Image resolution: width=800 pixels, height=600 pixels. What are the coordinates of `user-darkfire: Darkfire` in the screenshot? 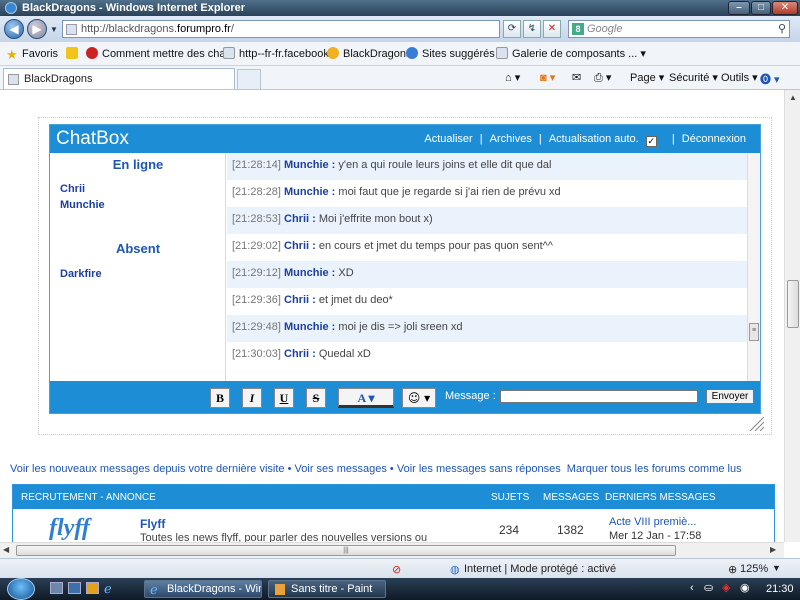 It's located at (81, 274).